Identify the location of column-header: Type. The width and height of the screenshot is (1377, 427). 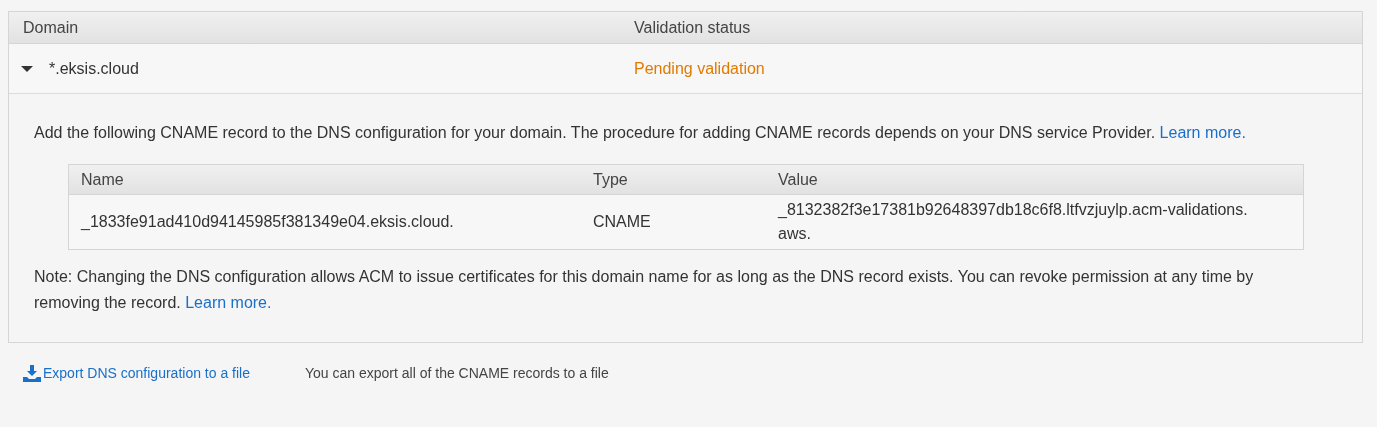
(611, 179).